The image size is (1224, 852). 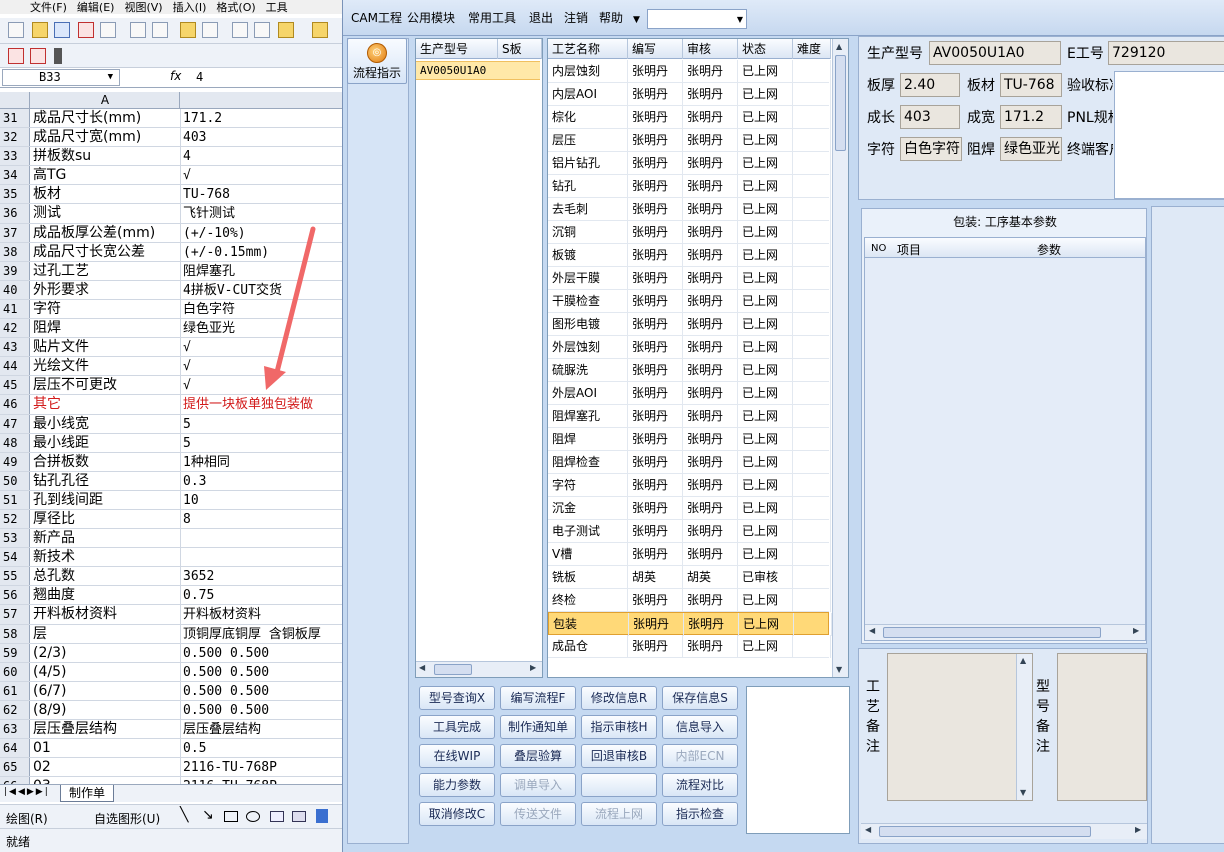 I want to click on row-header: 48, so click(x=15, y=442).